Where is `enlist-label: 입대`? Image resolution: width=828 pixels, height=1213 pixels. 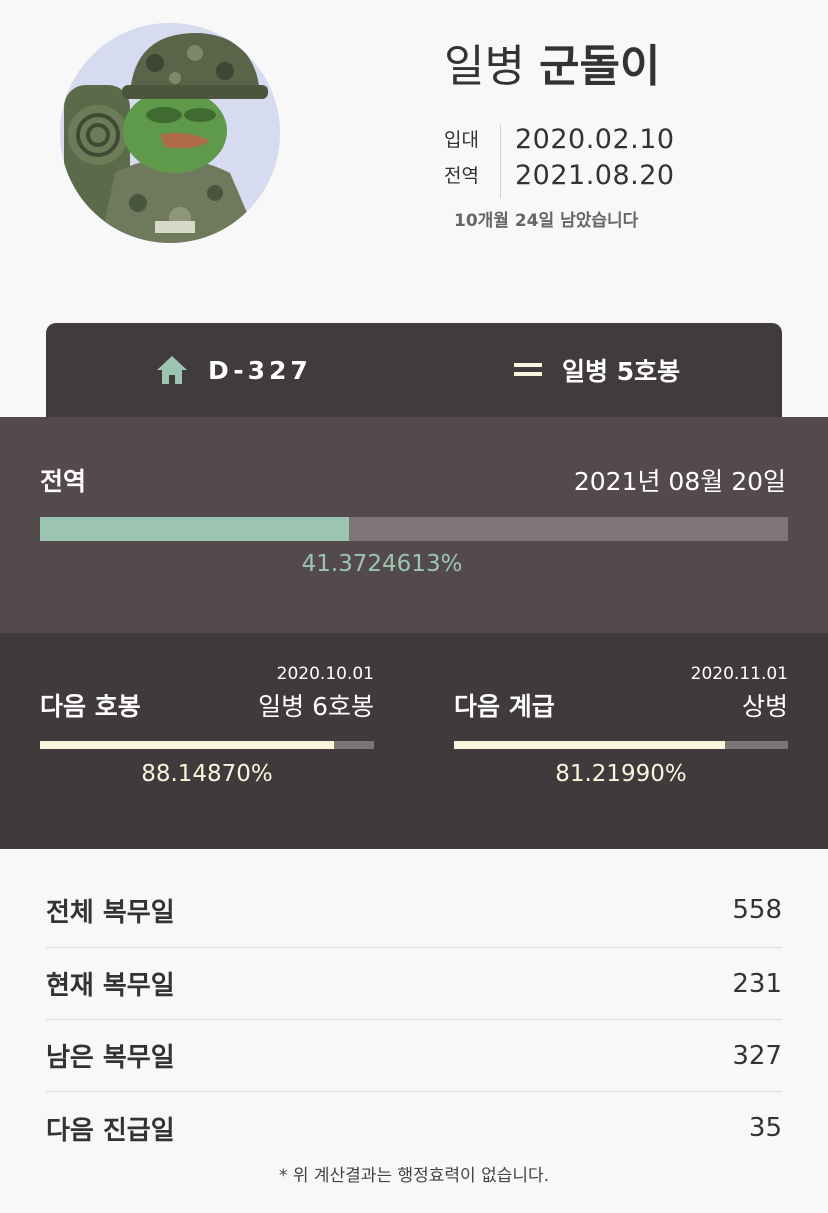 enlist-label: 입대 is located at coordinates (461, 140).